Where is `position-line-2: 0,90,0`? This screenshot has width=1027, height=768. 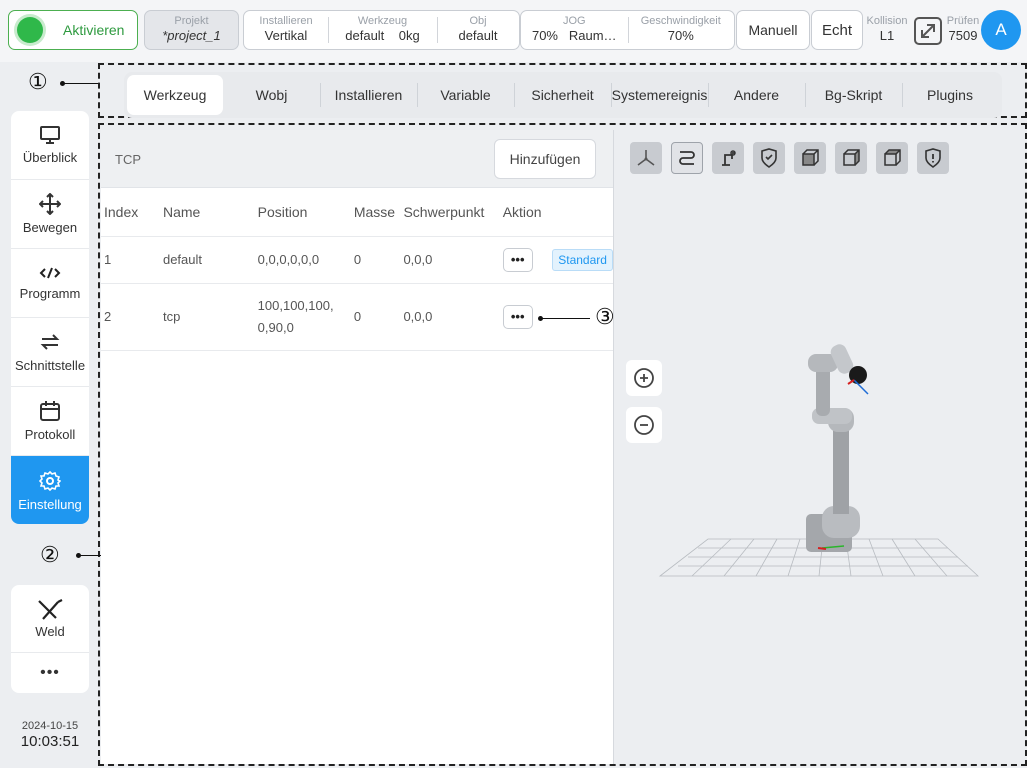
position-line-2: 0,90,0 is located at coordinates (275, 327).